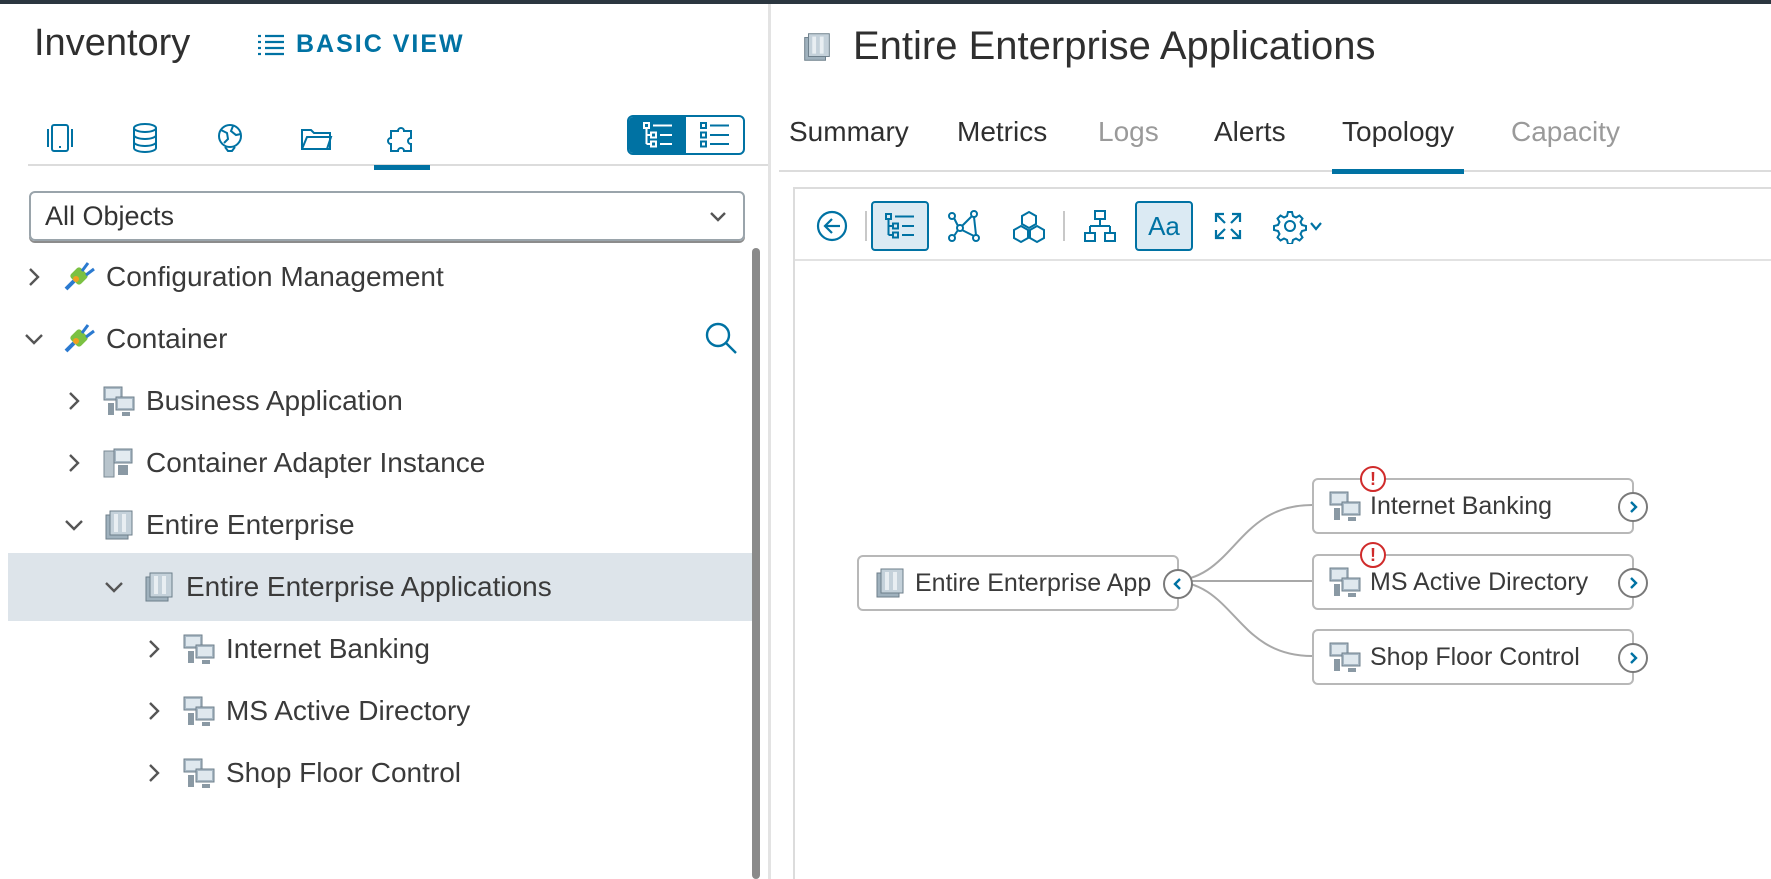 The image size is (1771, 879). What do you see at coordinates (1398, 145) in the screenshot?
I see `tab-topology: Topology` at bounding box center [1398, 145].